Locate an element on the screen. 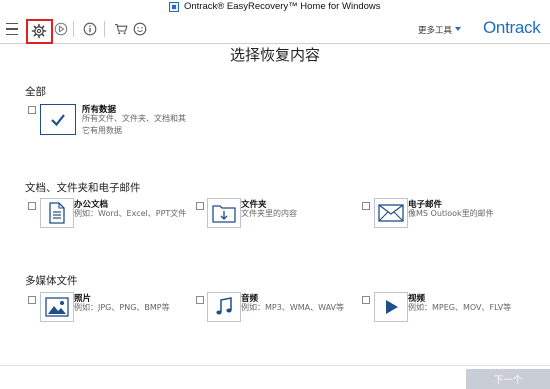 This screenshot has width=550, height=389. toolbar: 更多工具 Ontrack is located at coordinates (275, 29).